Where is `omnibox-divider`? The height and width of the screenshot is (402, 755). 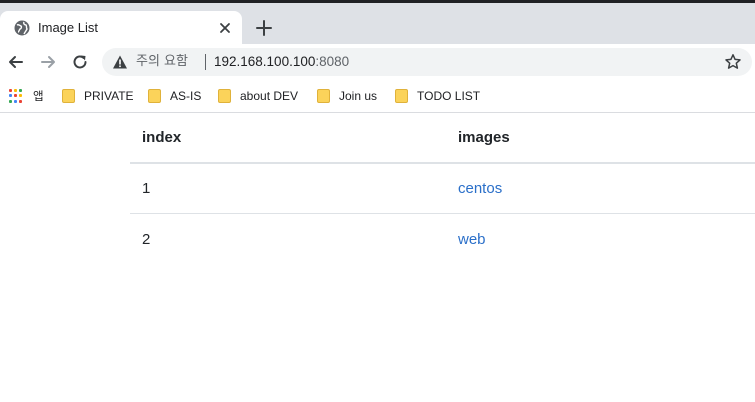
omnibox-divider is located at coordinates (205, 62).